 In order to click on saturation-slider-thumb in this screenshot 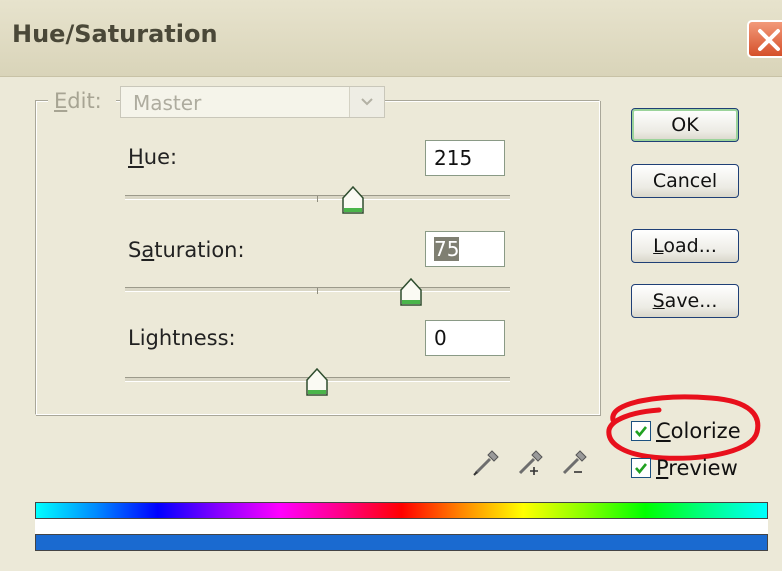, I will do `click(411, 292)`.